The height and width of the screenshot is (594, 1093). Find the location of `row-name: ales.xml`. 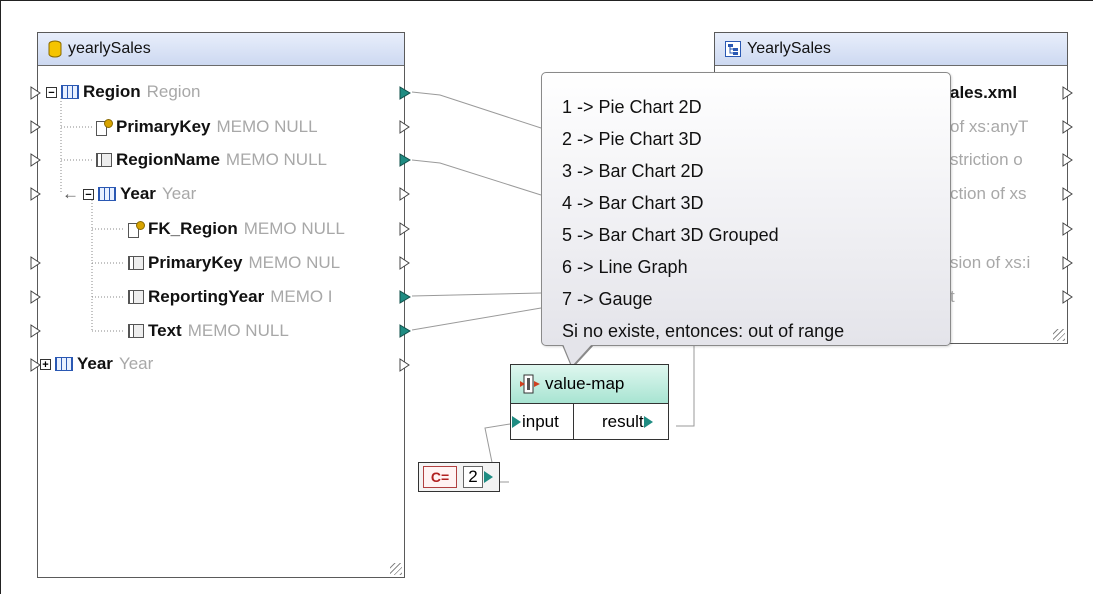

row-name: ales.xml is located at coordinates (984, 92).